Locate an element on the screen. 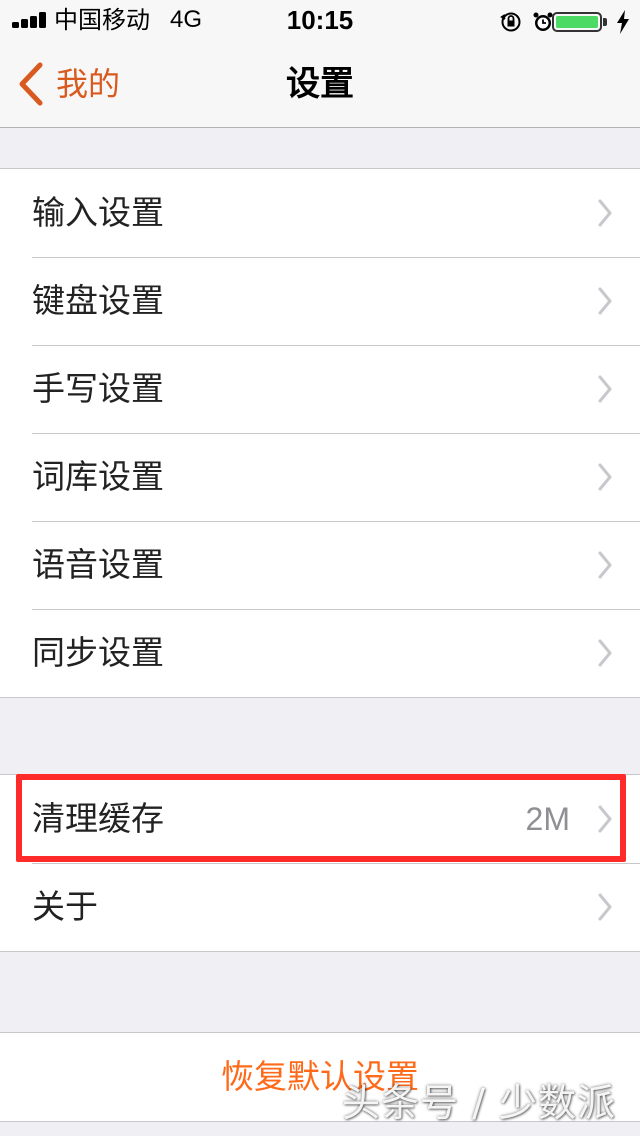 The height and width of the screenshot is (1136, 640). battery-icon is located at coordinates (579, 22).